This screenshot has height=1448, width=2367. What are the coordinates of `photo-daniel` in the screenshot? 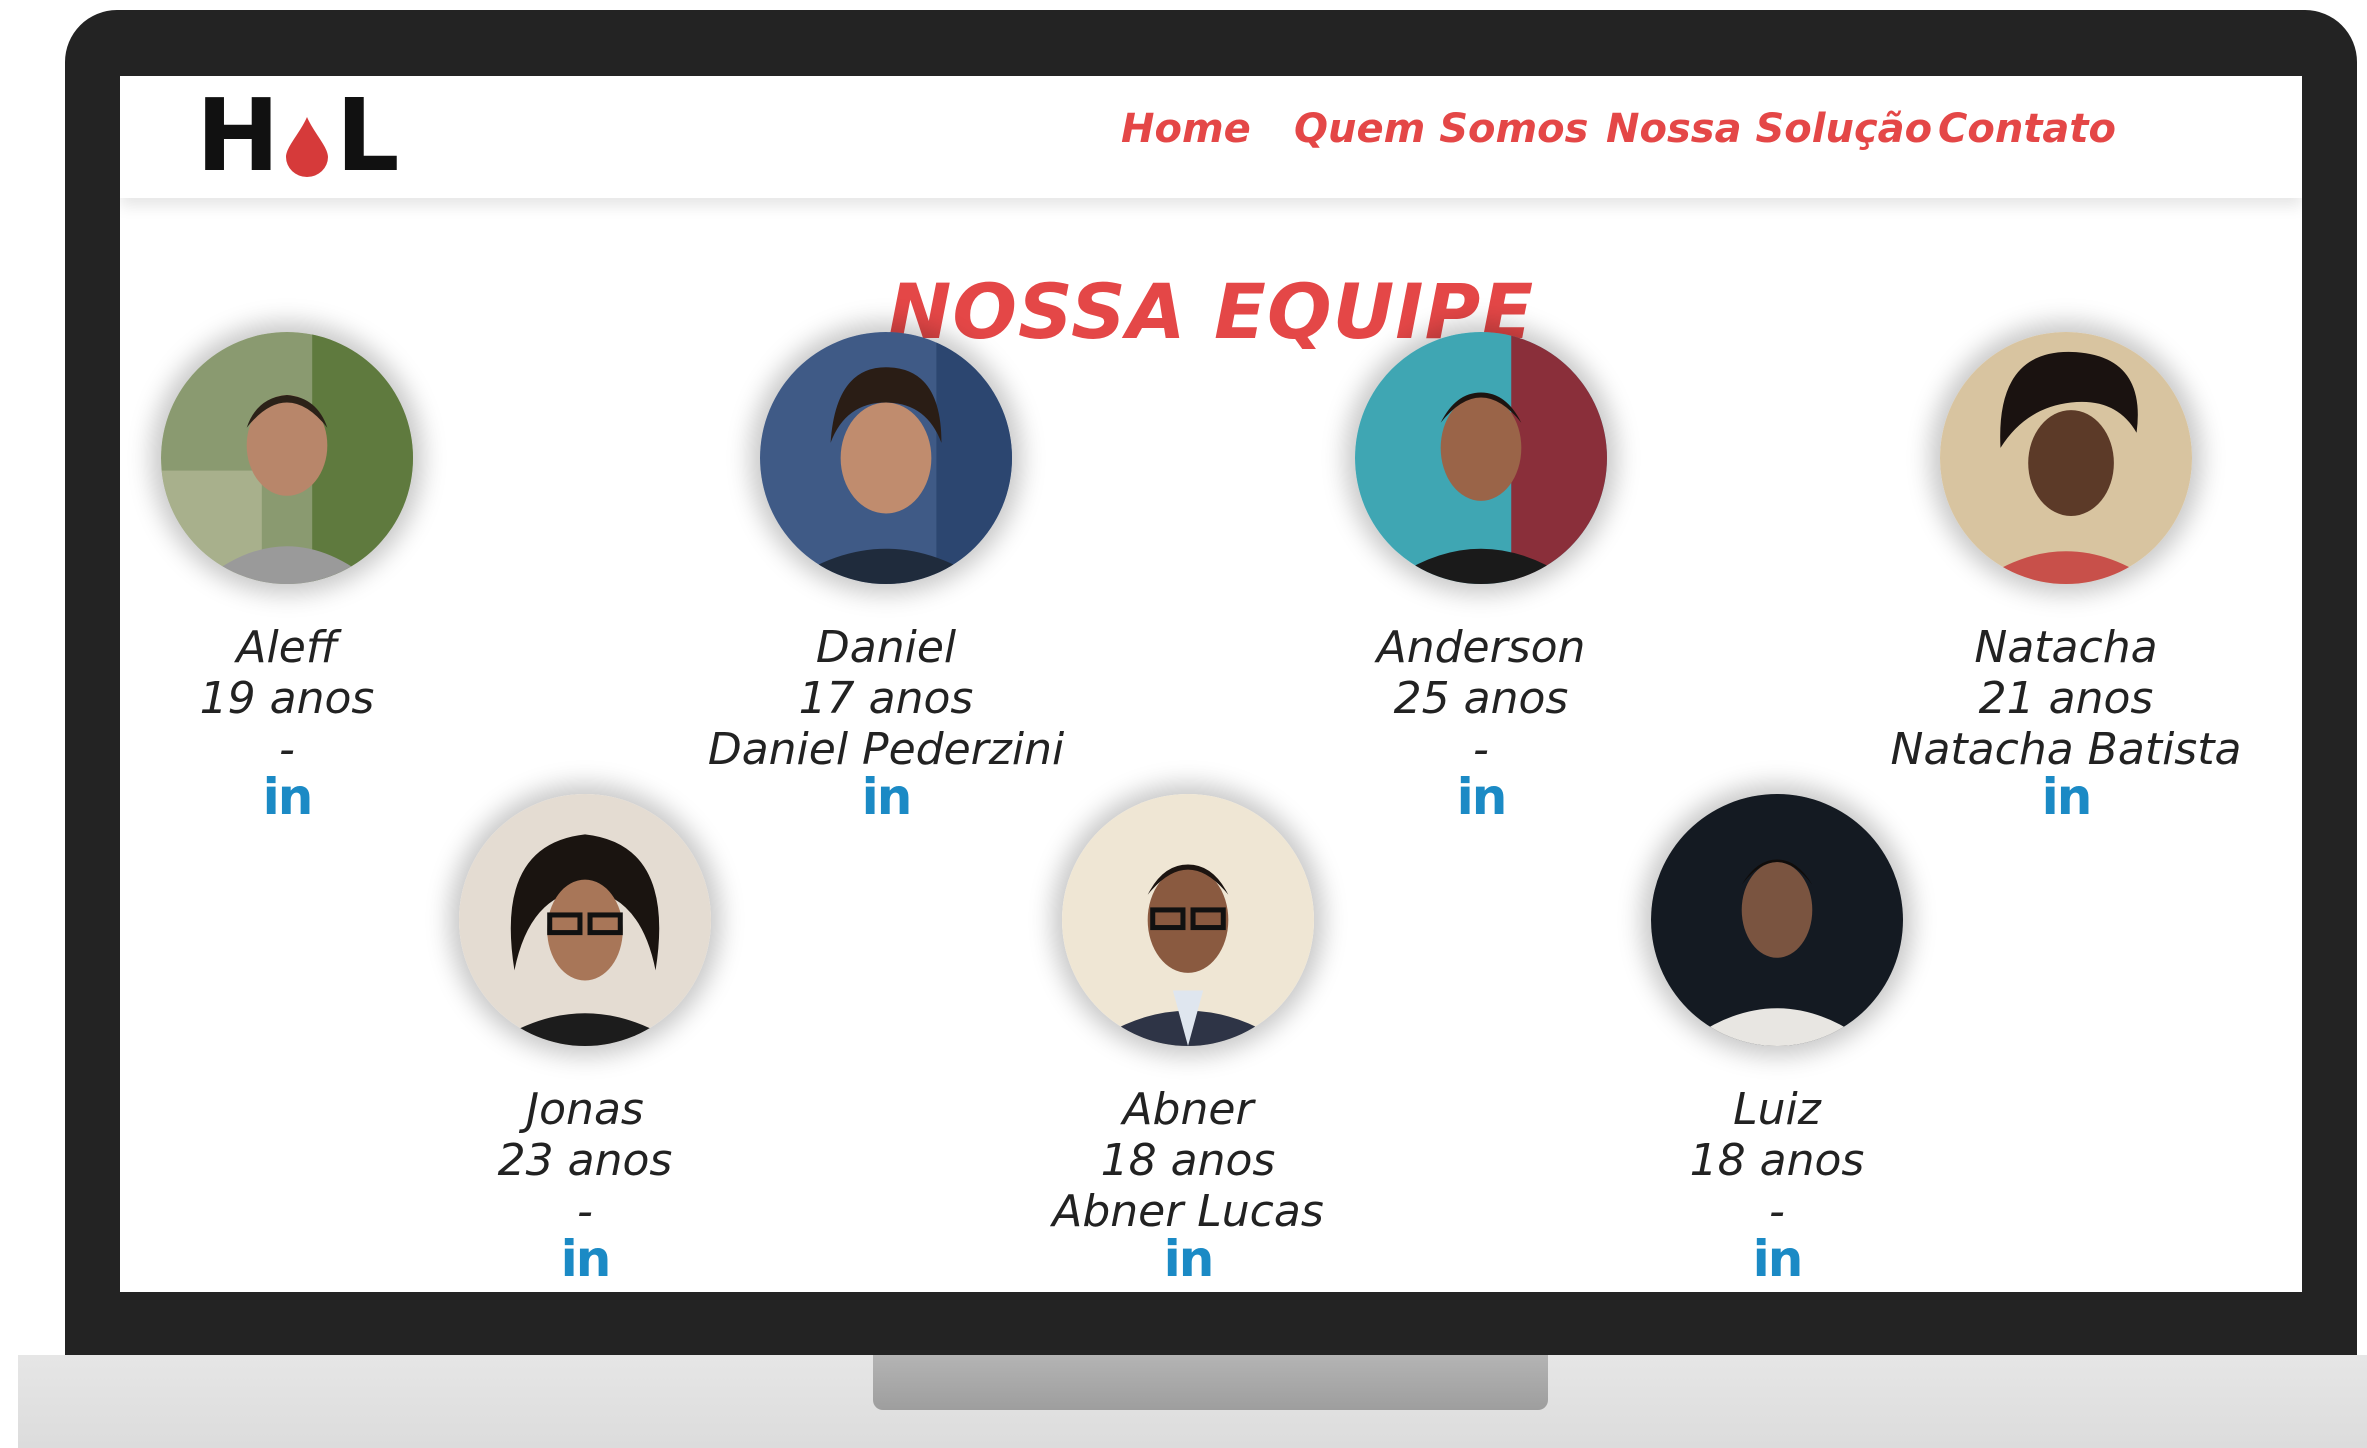 It's located at (886, 458).